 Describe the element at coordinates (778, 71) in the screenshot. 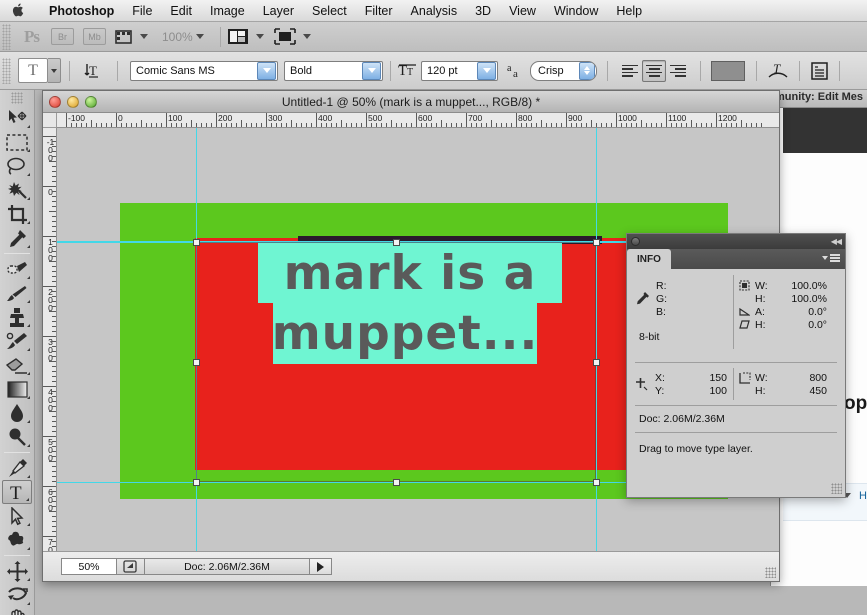

I see `warp-text-icon: T` at that location.